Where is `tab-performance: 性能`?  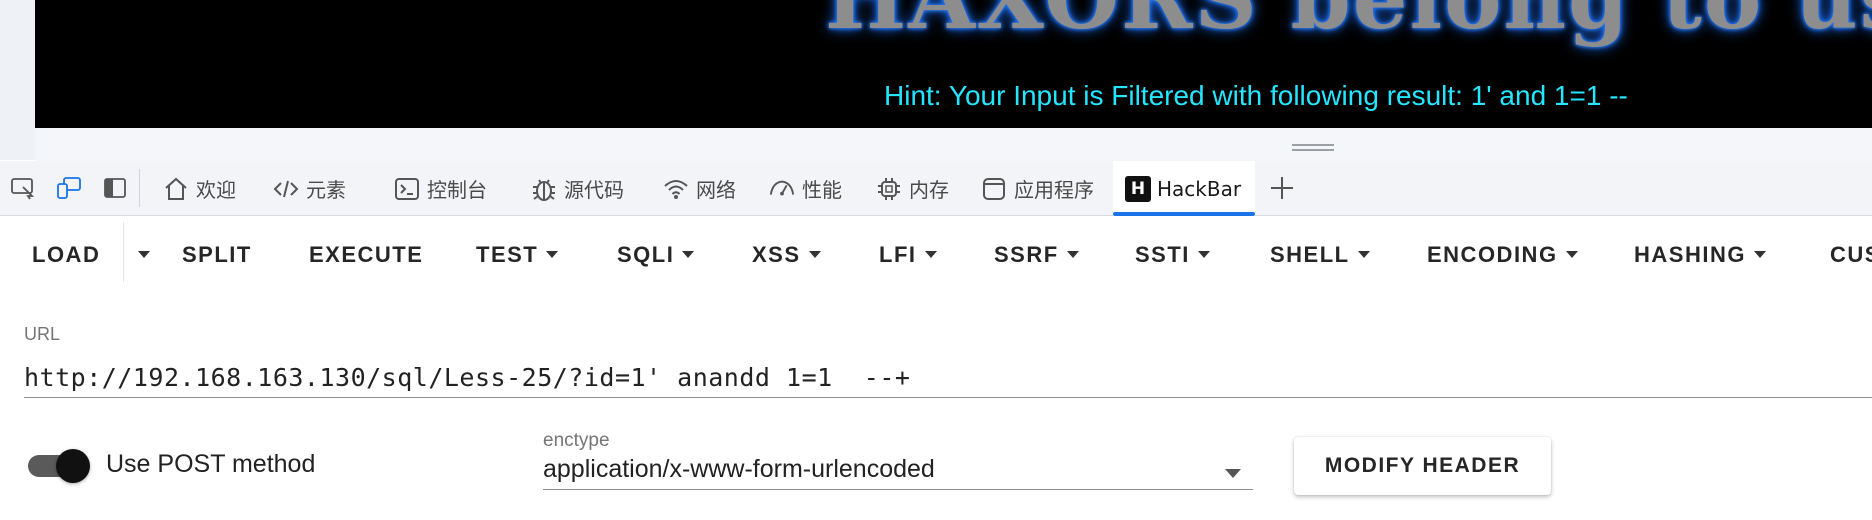 tab-performance: 性能 is located at coordinates (805, 188).